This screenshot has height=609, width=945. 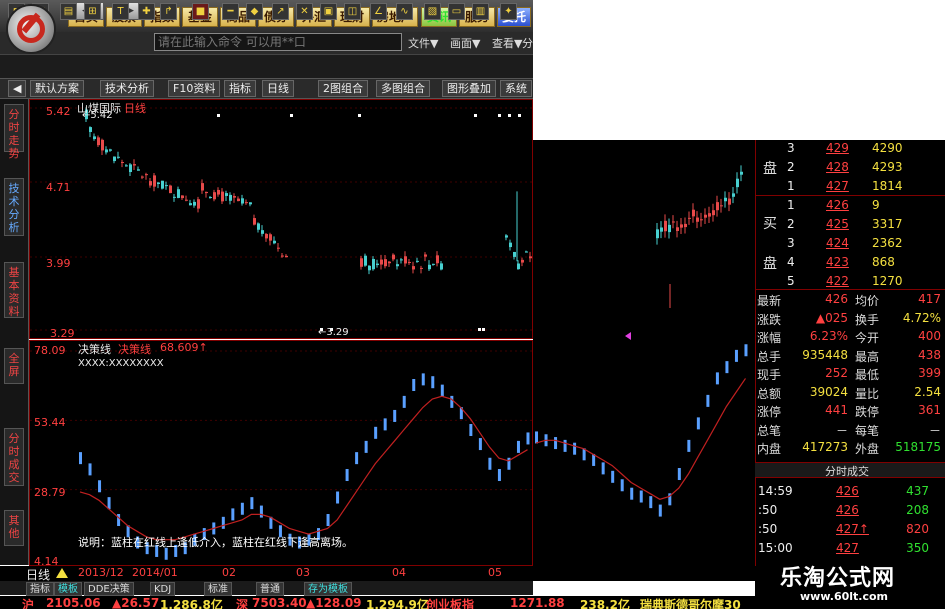 I want to click on view-menu: 画面▼, so click(x=465, y=43).